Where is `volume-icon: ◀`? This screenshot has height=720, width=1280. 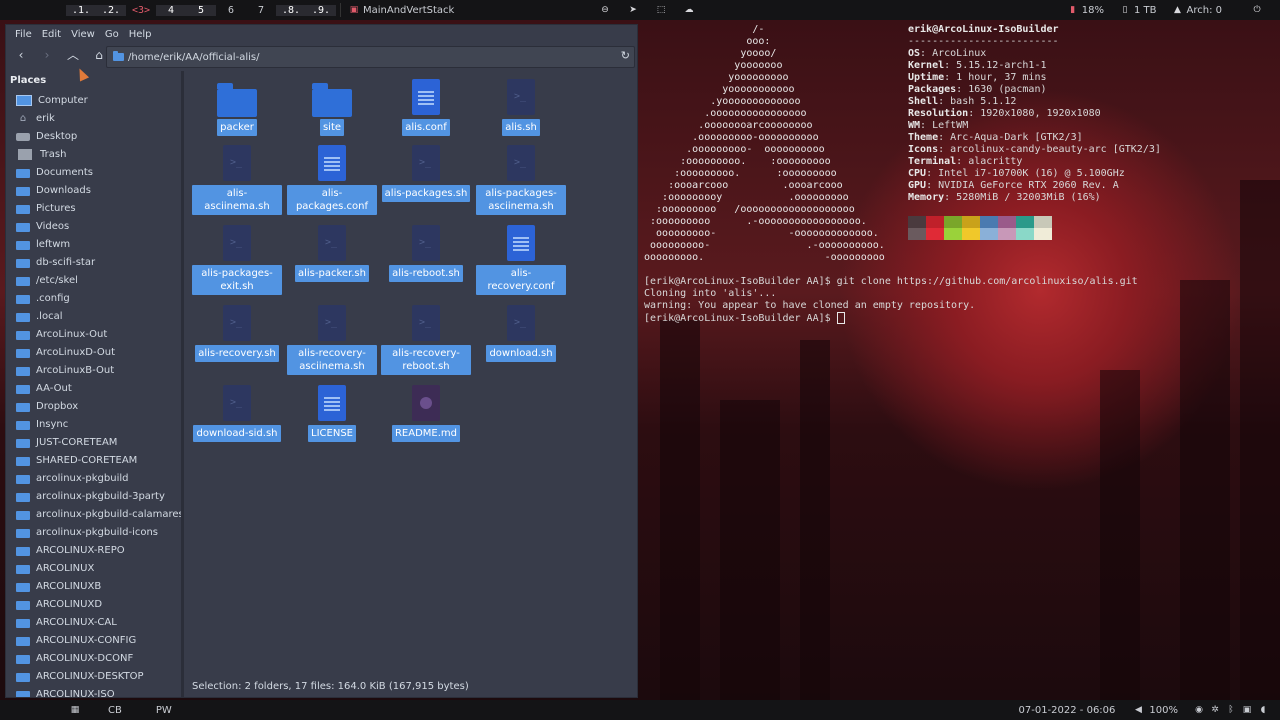 volume-icon: ◀ is located at coordinates (1138, 710).